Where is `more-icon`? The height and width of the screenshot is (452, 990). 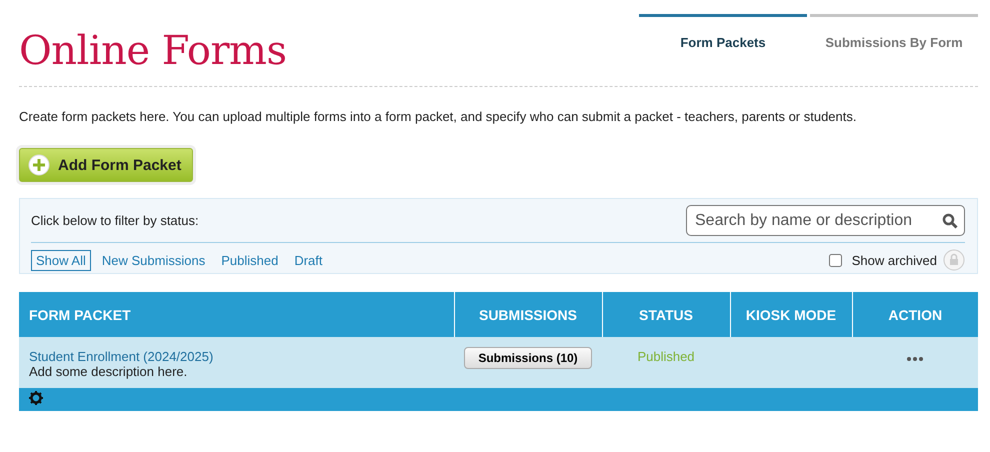 more-icon is located at coordinates (915, 359).